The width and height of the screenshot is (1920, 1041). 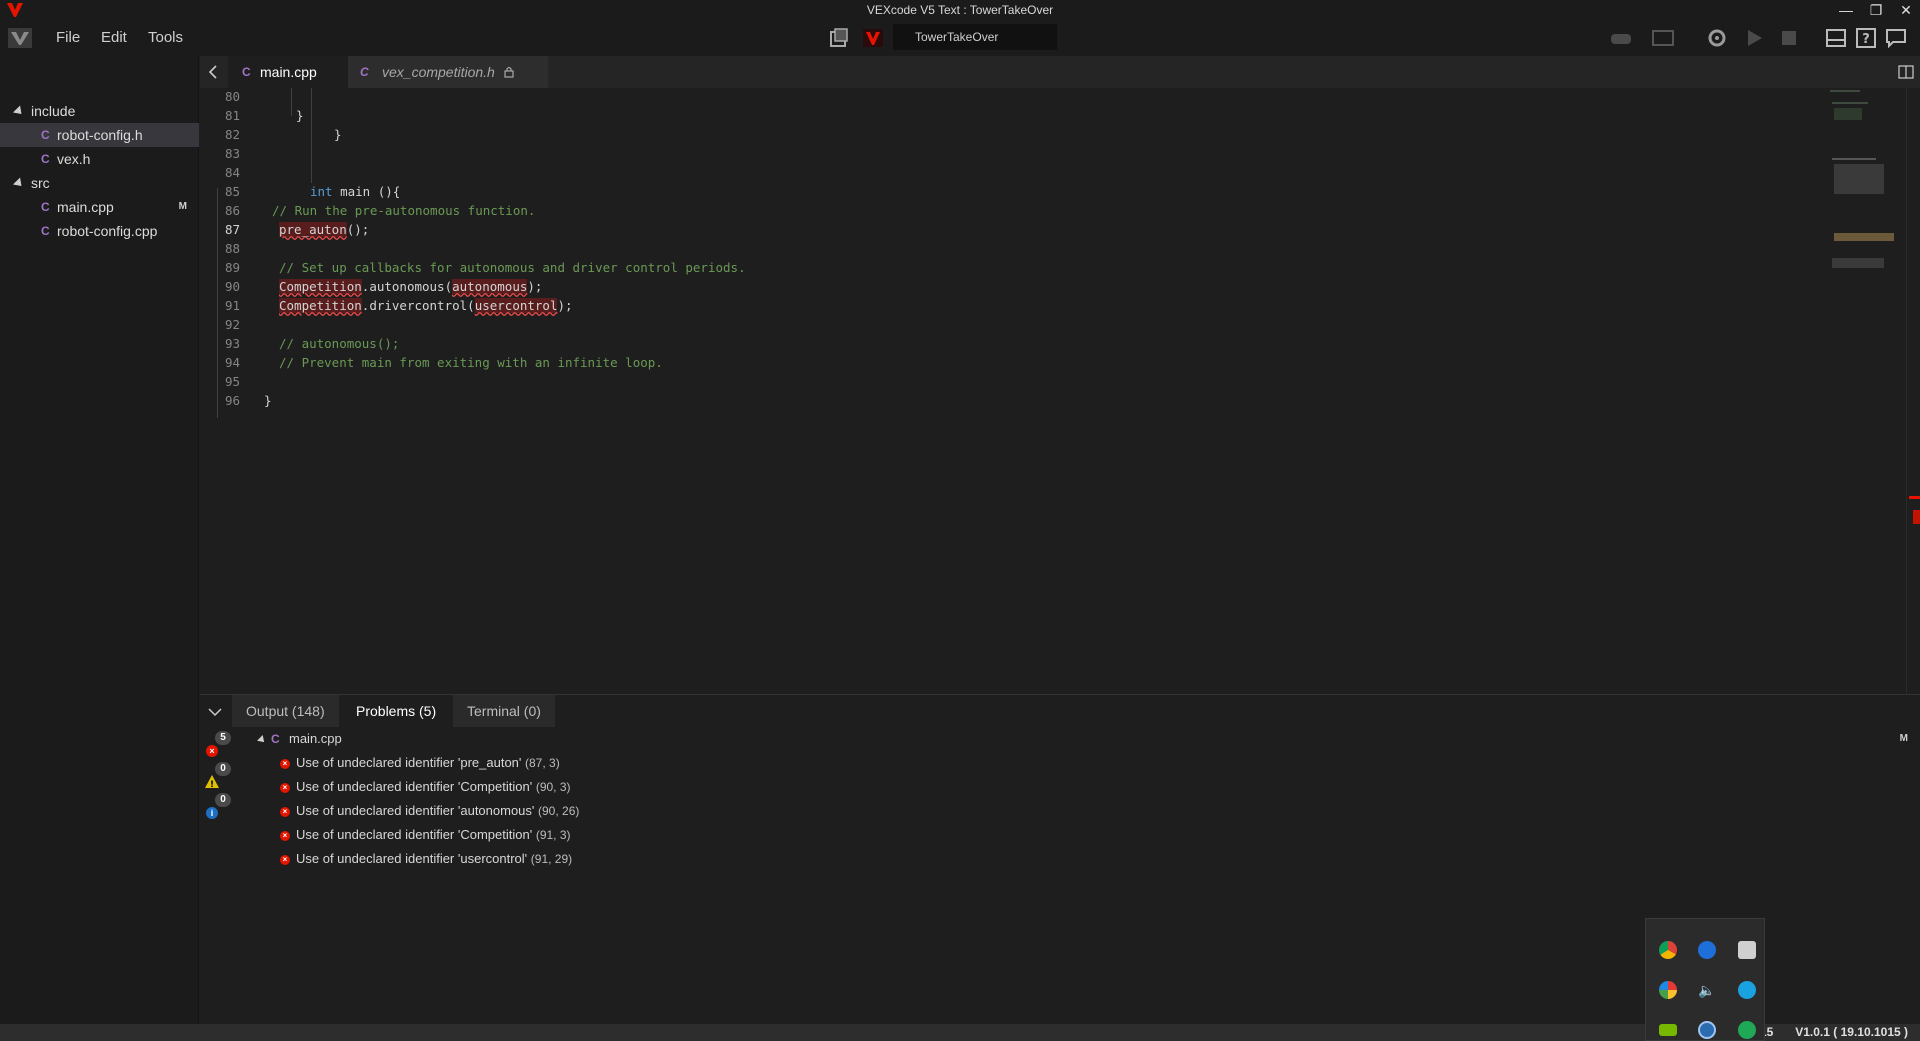 I want to click on volume-icon: 🔈, so click(x=1707, y=990).